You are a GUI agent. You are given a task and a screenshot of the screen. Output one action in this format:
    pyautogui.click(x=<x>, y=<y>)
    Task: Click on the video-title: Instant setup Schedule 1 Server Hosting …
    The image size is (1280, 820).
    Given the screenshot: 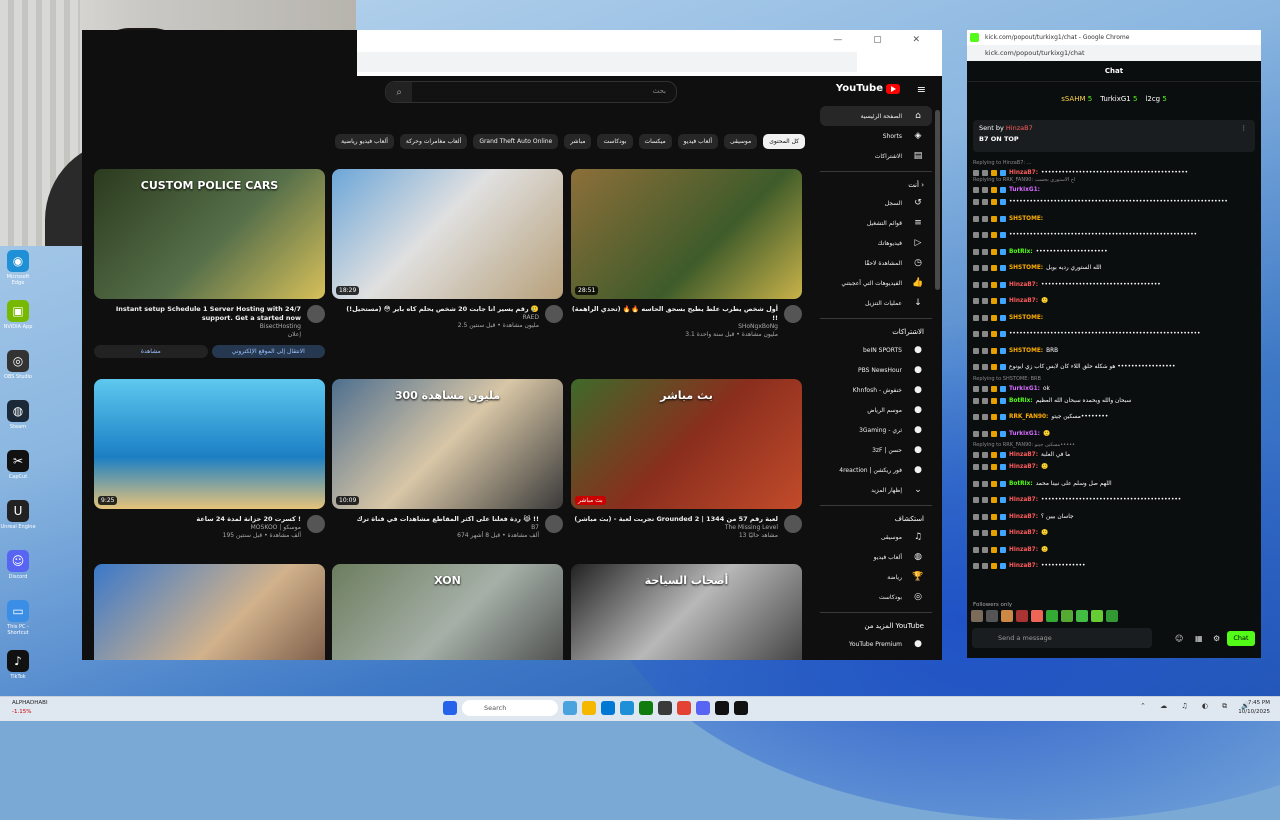 What is the action you would take?
    pyautogui.click(x=209, y=314)
    